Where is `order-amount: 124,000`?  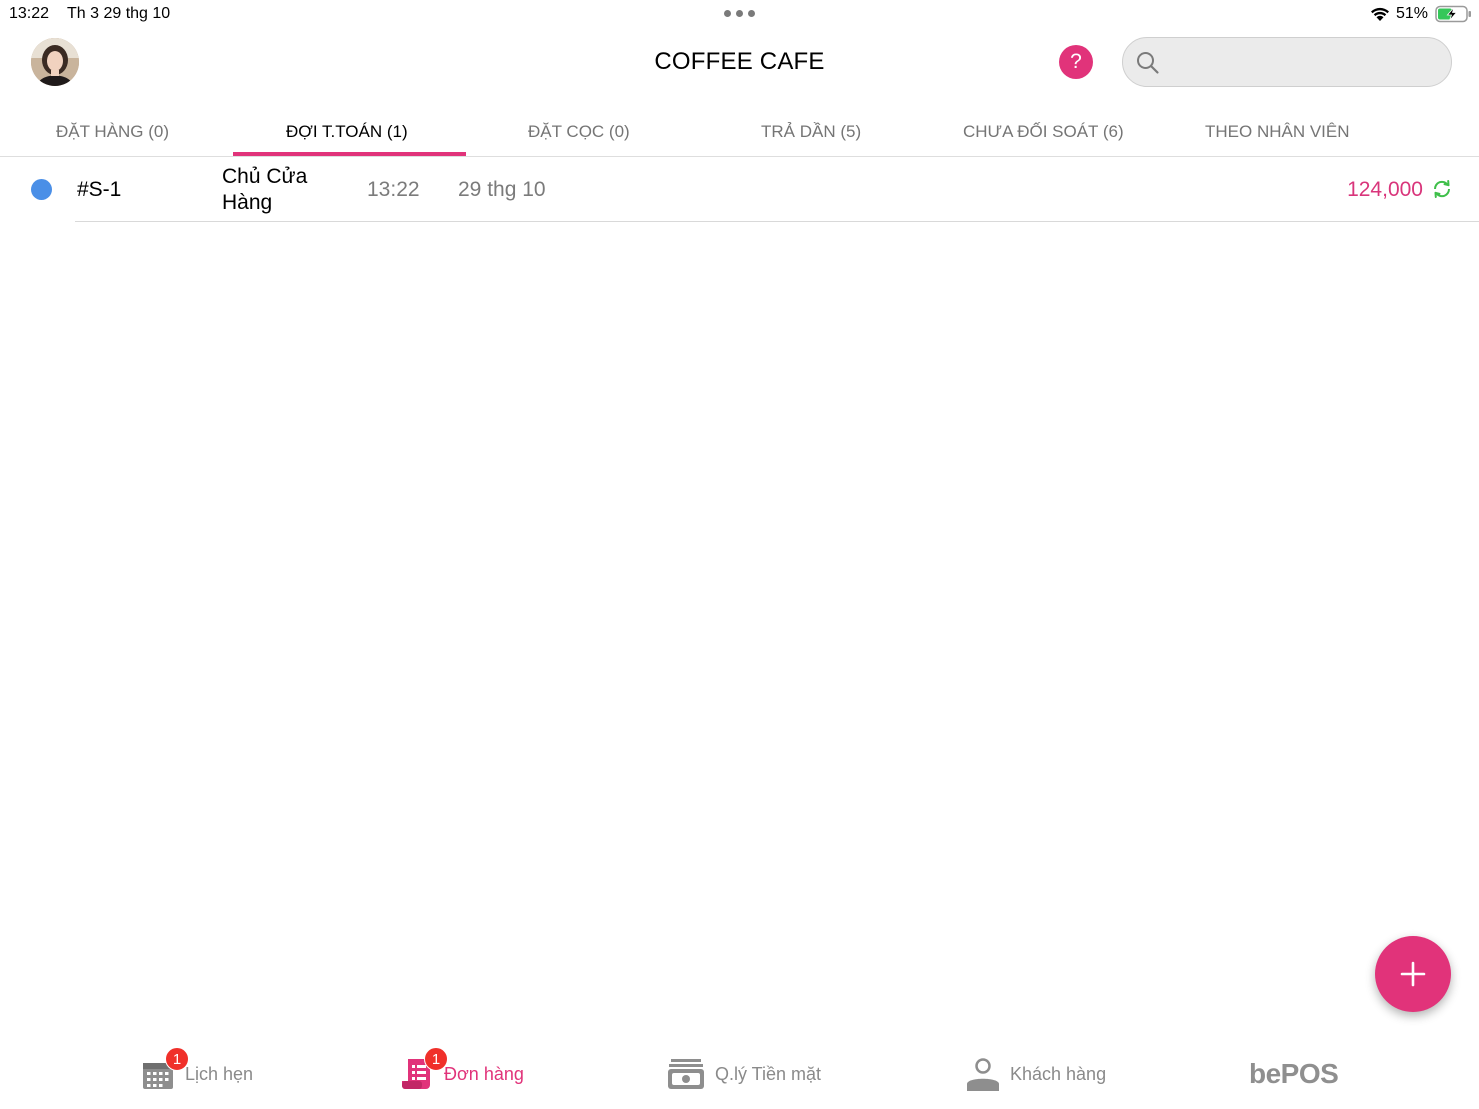 order-amount: 124,000 is located at coordinates (1385, 189).